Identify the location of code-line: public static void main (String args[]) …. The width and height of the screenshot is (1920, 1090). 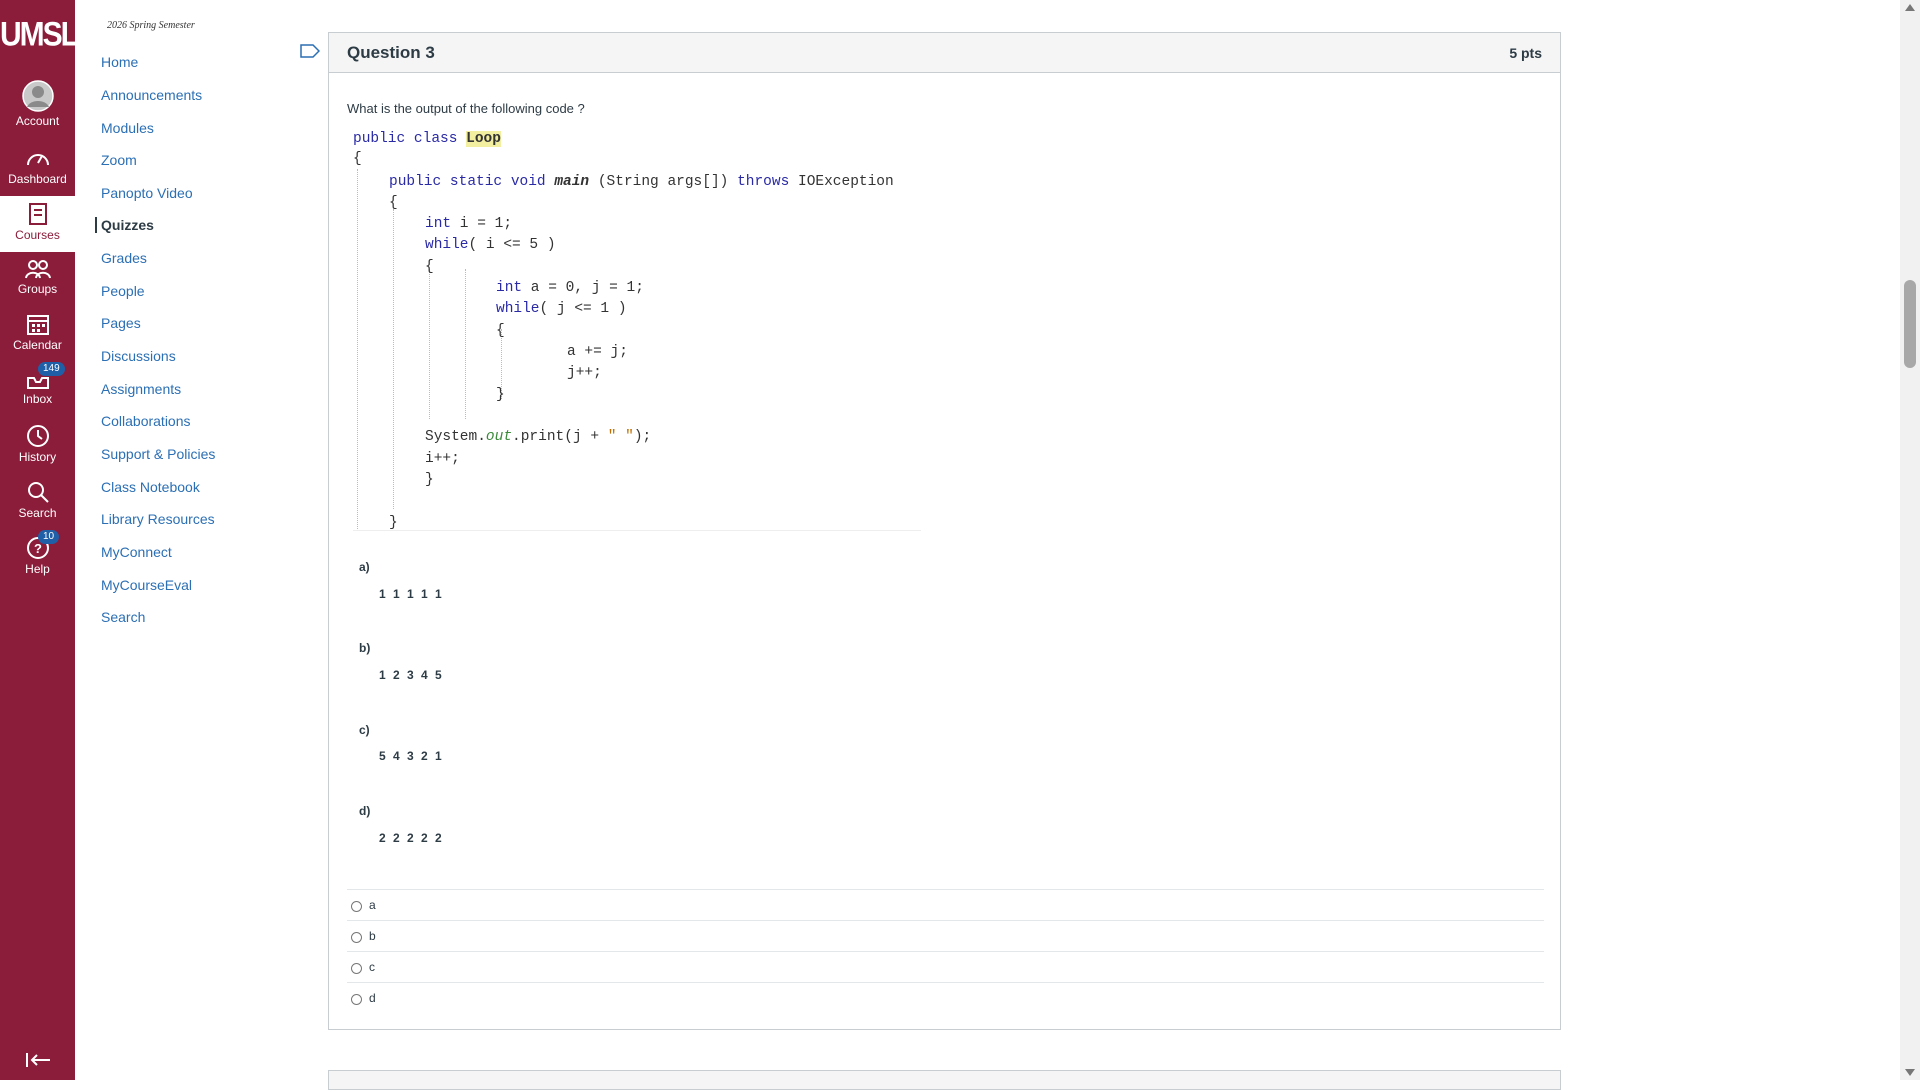
(641, 182).